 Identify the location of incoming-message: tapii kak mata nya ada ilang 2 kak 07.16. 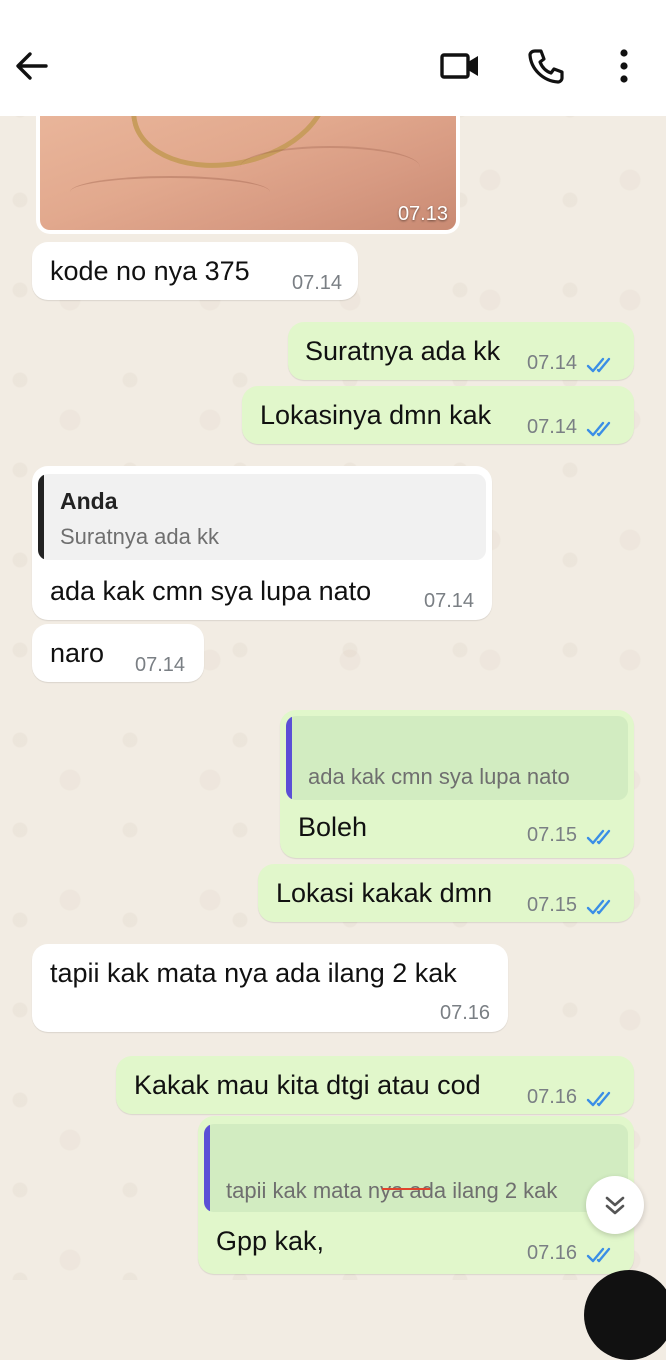
(270, 988).